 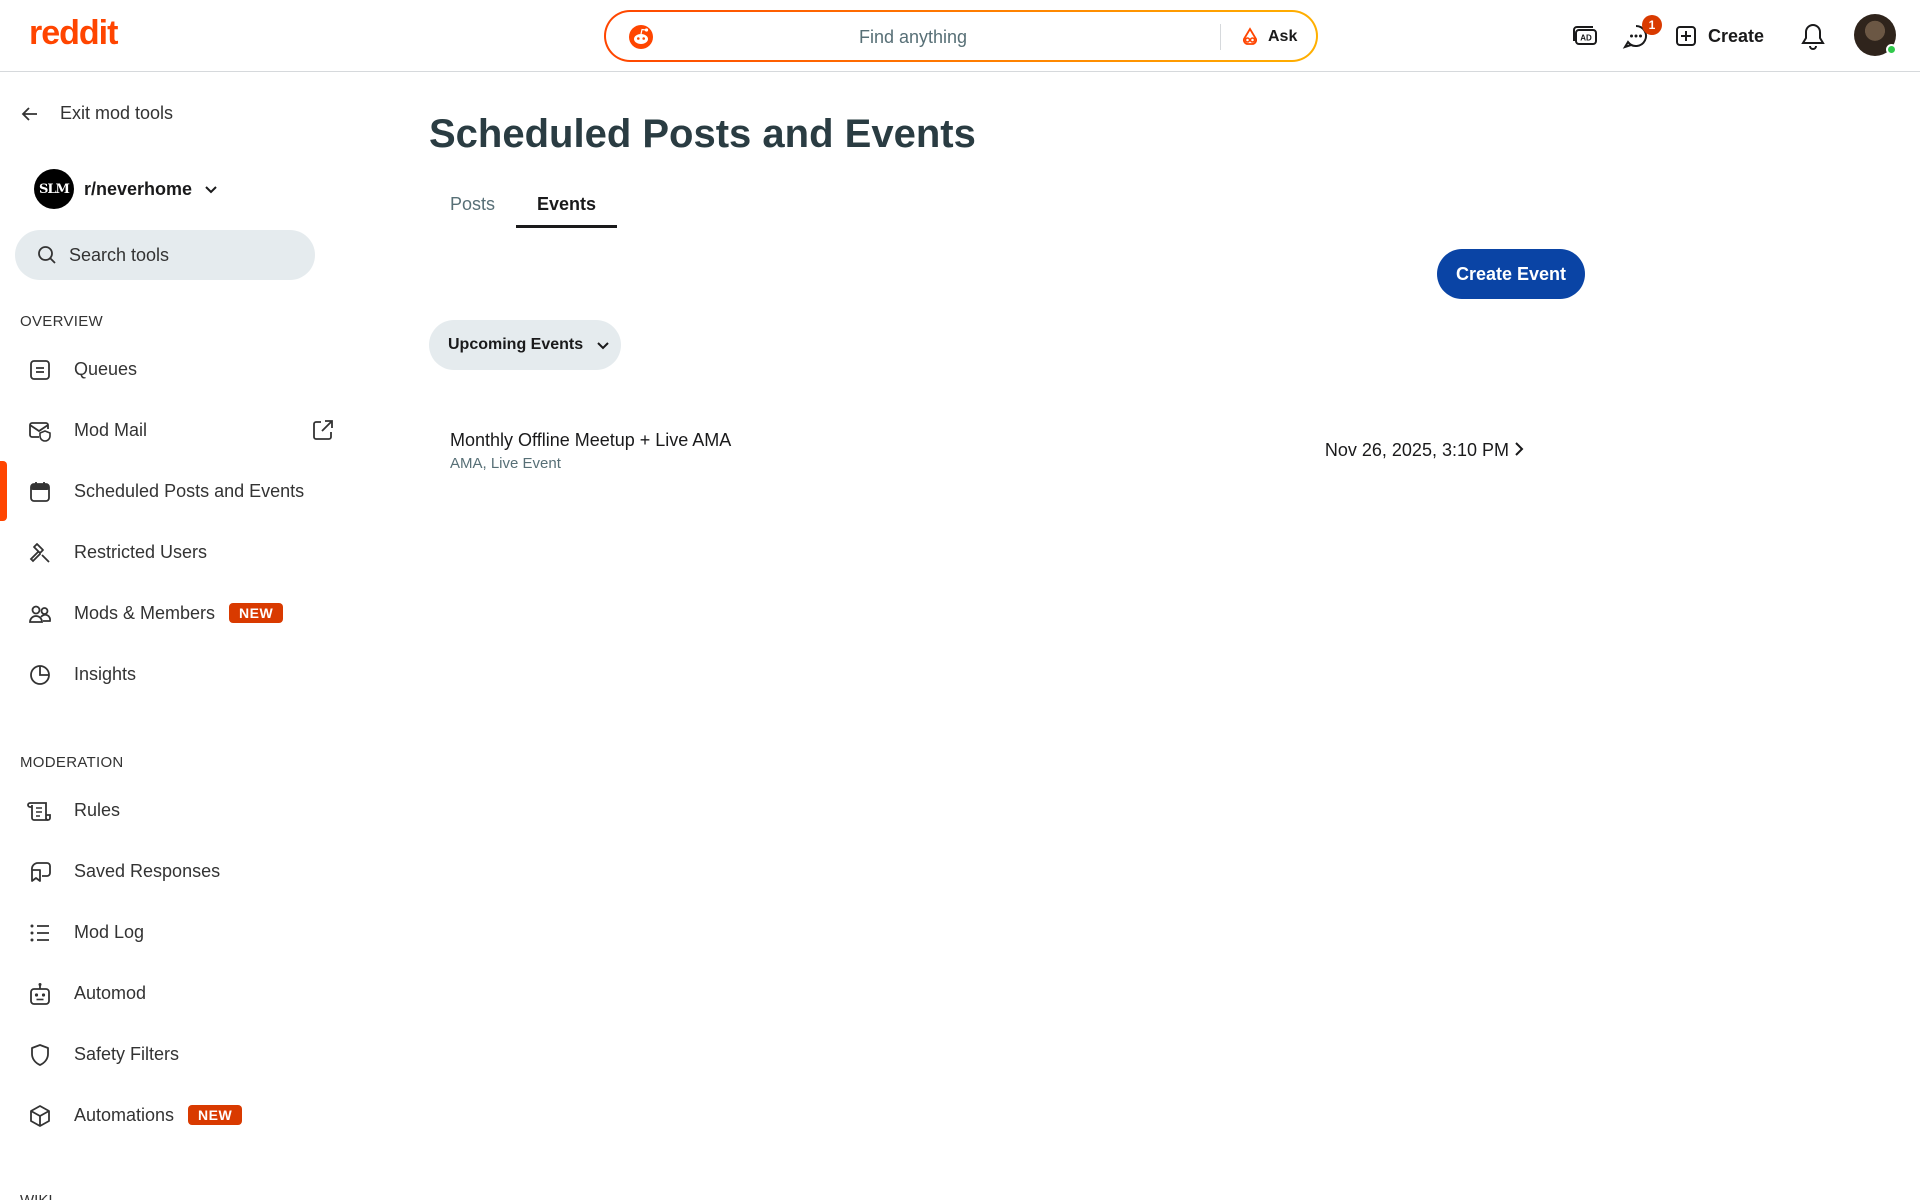 What do you see at coordinates (1519, 449) in the screenshot?
I see `chevron-right-icon` at bounding box center [1519, 449].